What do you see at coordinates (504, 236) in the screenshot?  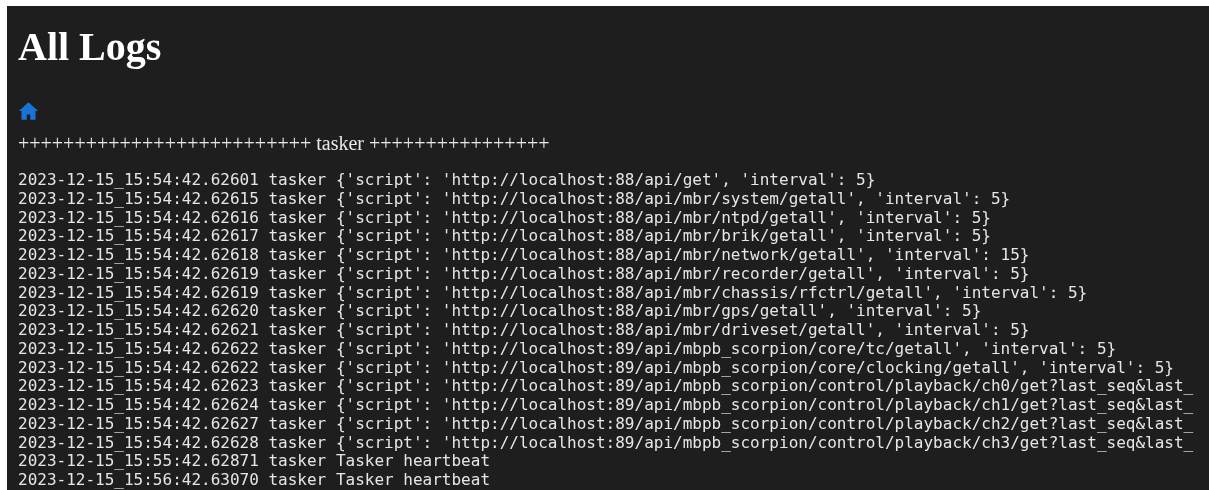 I see `log-line: 2023-12-15_15:54:42.62617 tasker {'script': 'http://localhost:88/api/mbr/brik/getall', 'interval': 5}` at bounding box center [504, 236].